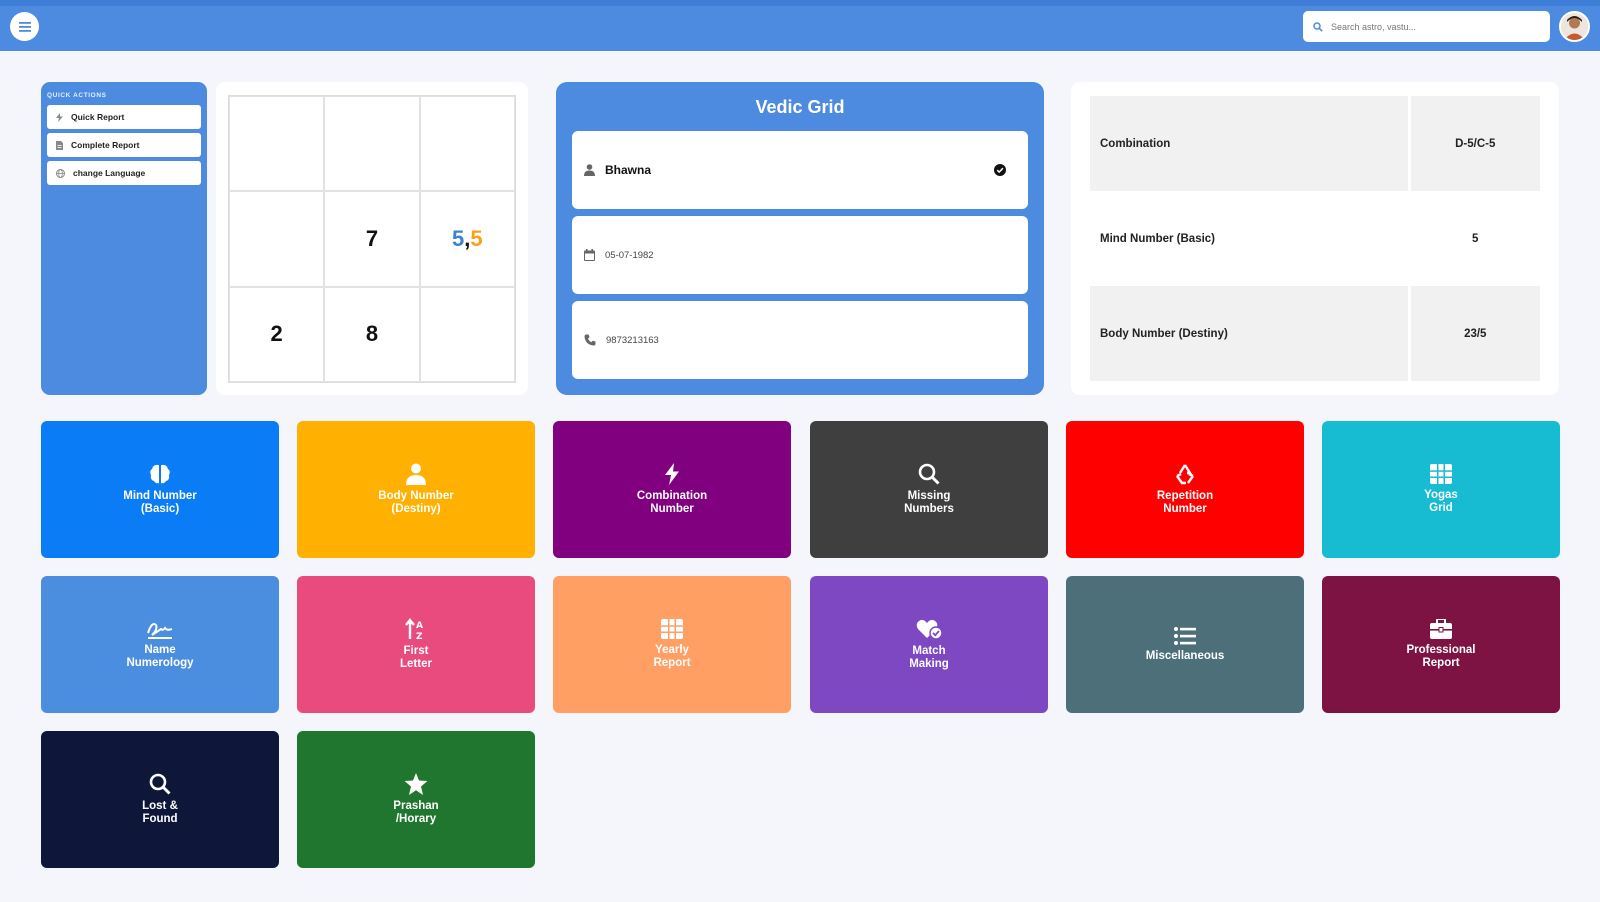  Describe the element at coordinates (414, 629) in the screenshot. I see `sort-alpha-icon: AZ` at that location.